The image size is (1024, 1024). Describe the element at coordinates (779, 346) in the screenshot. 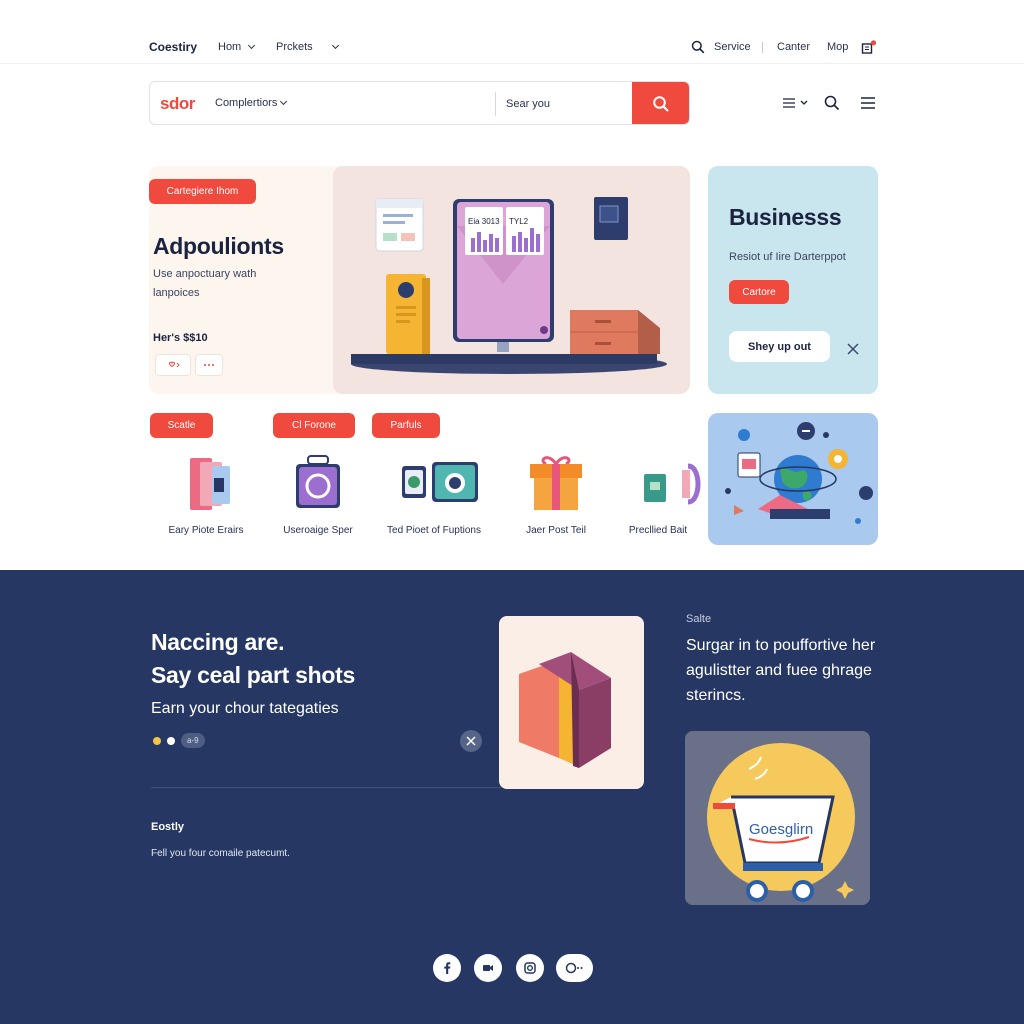

I see `signup-button: Shey up out` at that location.